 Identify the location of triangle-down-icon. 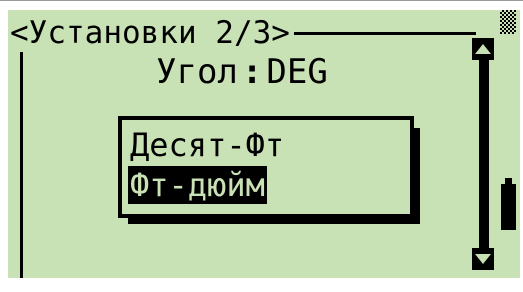
(483, 259).